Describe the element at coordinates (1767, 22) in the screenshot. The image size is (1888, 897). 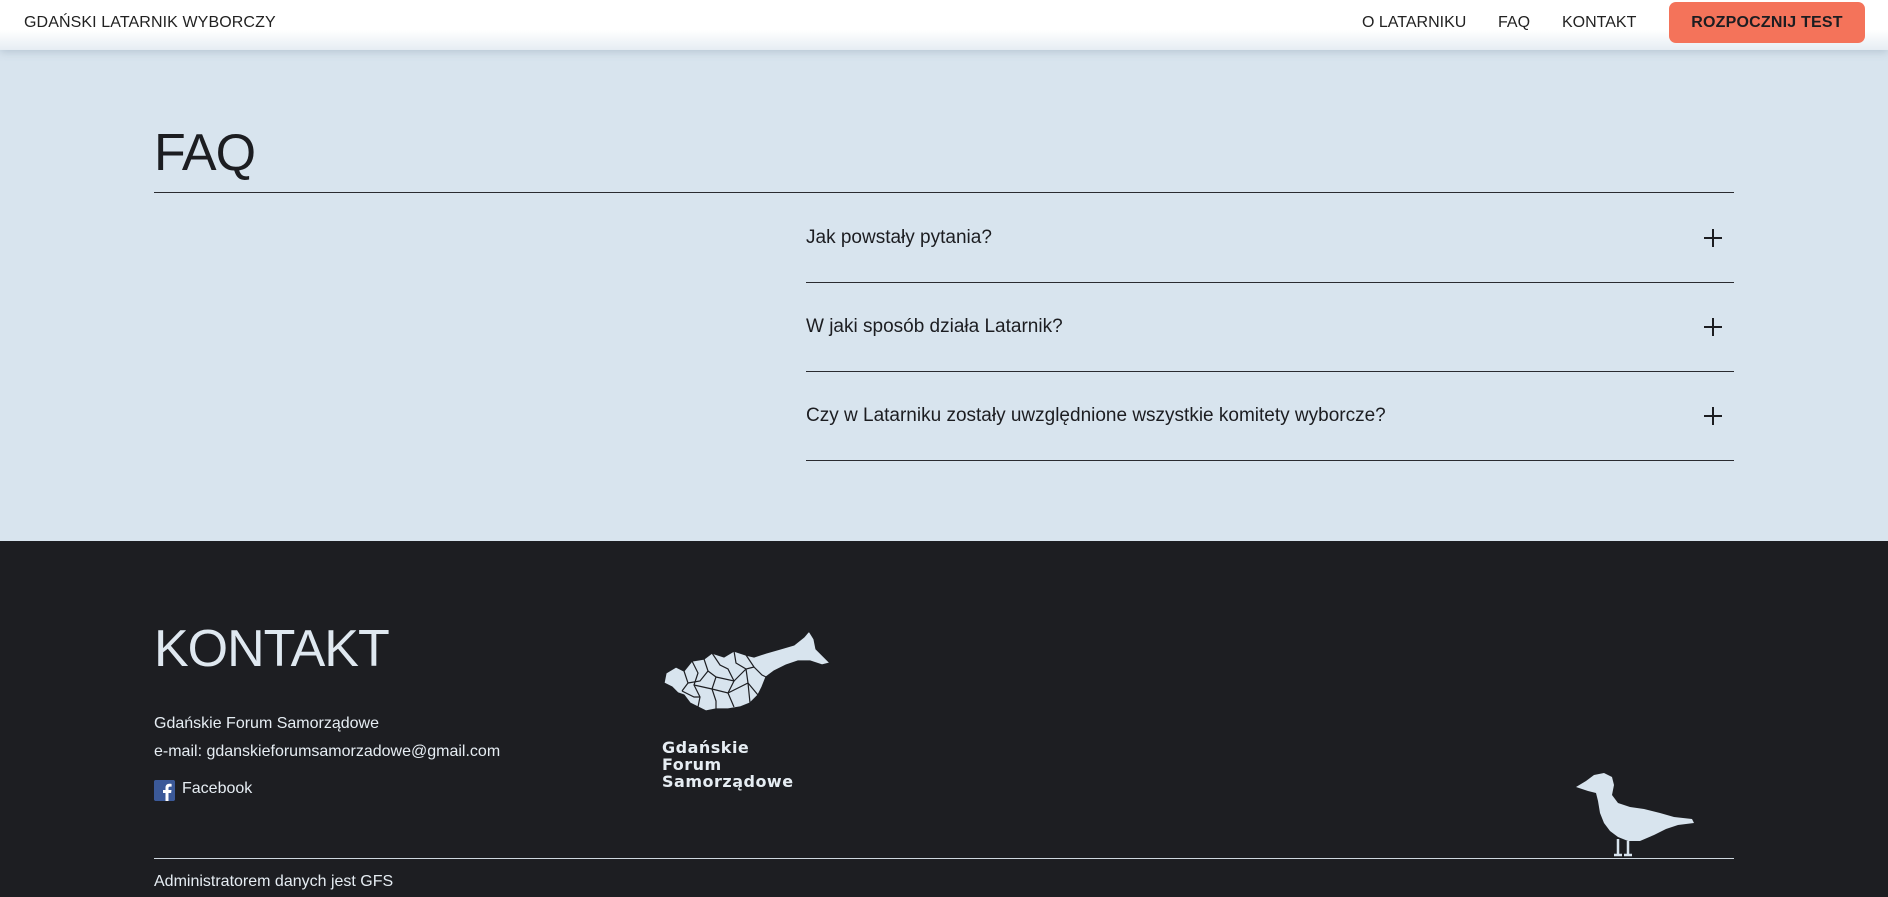
I see `start-test-button: ROZPOCZNIJ TEST` at that location.